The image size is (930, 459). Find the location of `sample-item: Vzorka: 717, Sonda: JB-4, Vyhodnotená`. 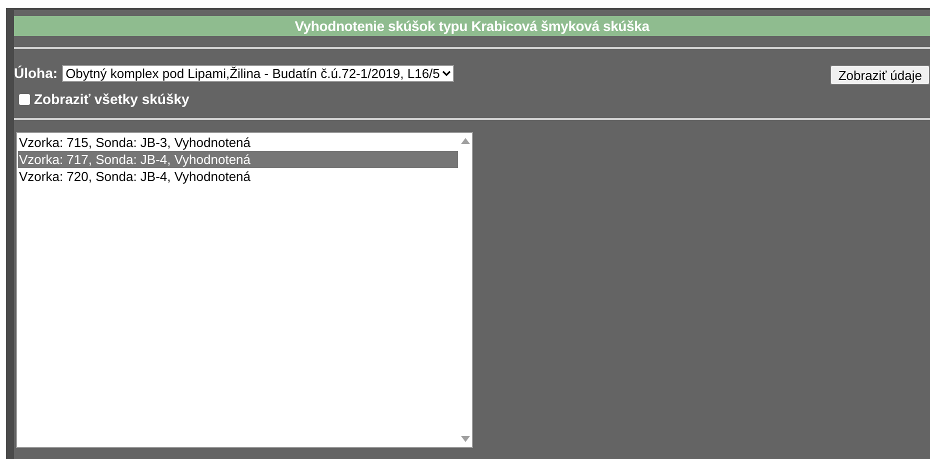

sample-item: Vzorka: 717, Sonda: JB-4, Vyhodnotená is located at coordinates (238, 159).